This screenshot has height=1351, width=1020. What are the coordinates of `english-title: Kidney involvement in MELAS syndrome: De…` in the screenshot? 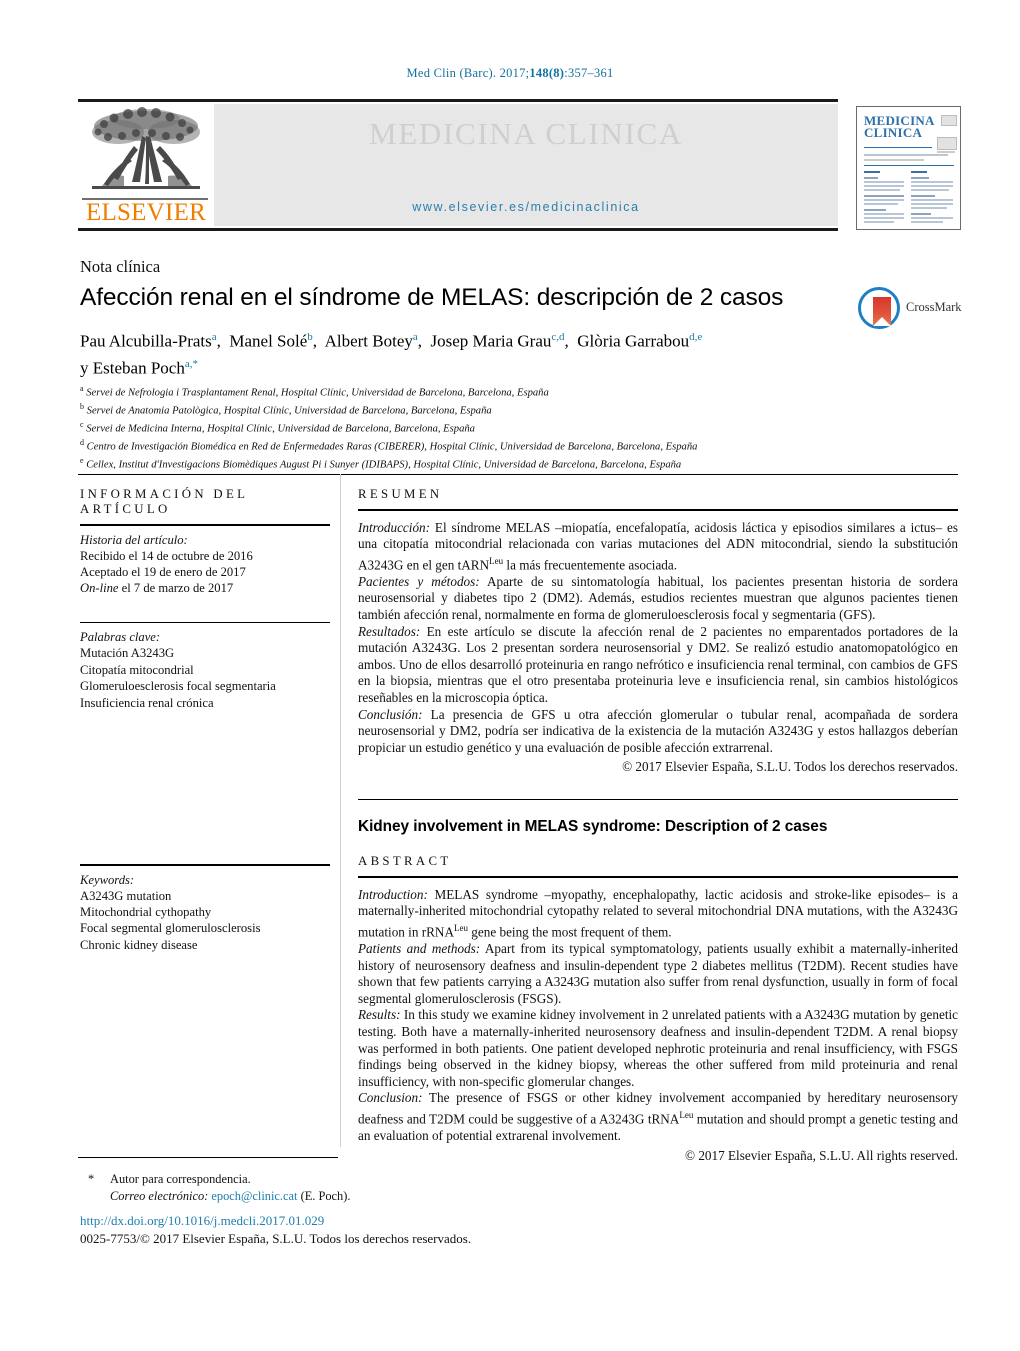 It's located at (593, 827).